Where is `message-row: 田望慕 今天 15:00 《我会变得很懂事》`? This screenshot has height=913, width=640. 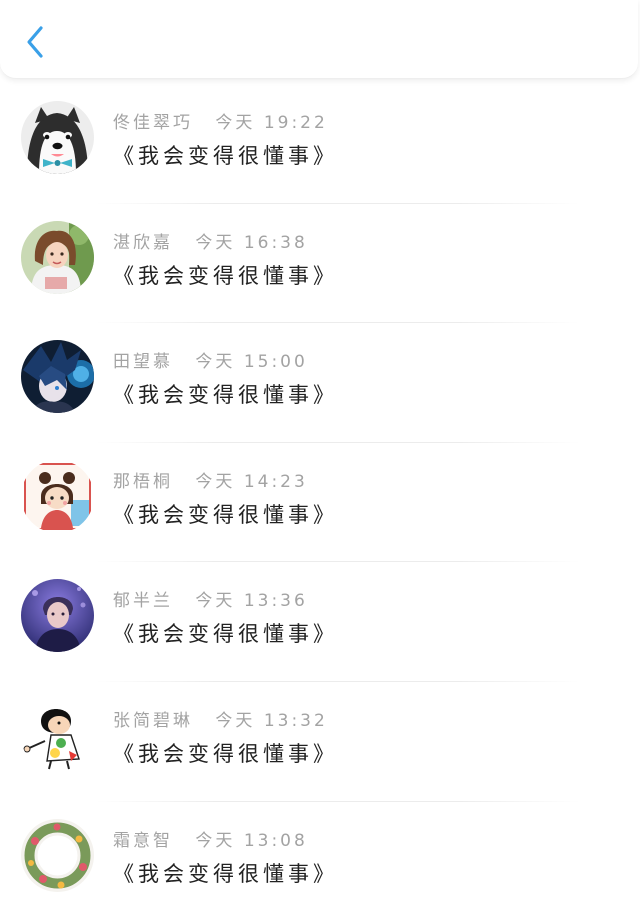 message-row: 田望慕 今天 15:00 《我会变得很懂事》 is located at coordinates (320, 383).